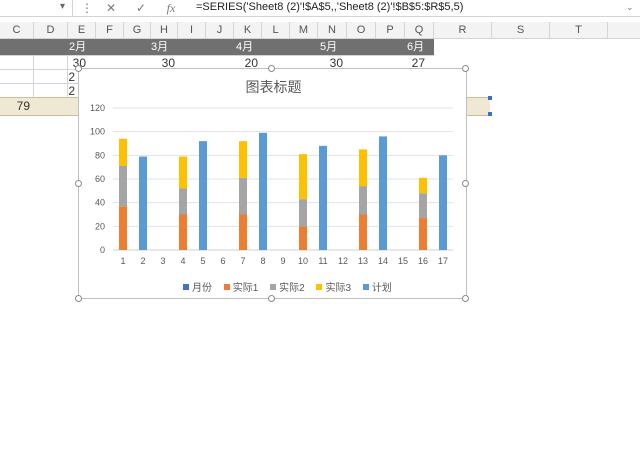  Describe the element at coordinates (77, 47) in the screenshot. I see `month-header-cell: 2月` at that location.